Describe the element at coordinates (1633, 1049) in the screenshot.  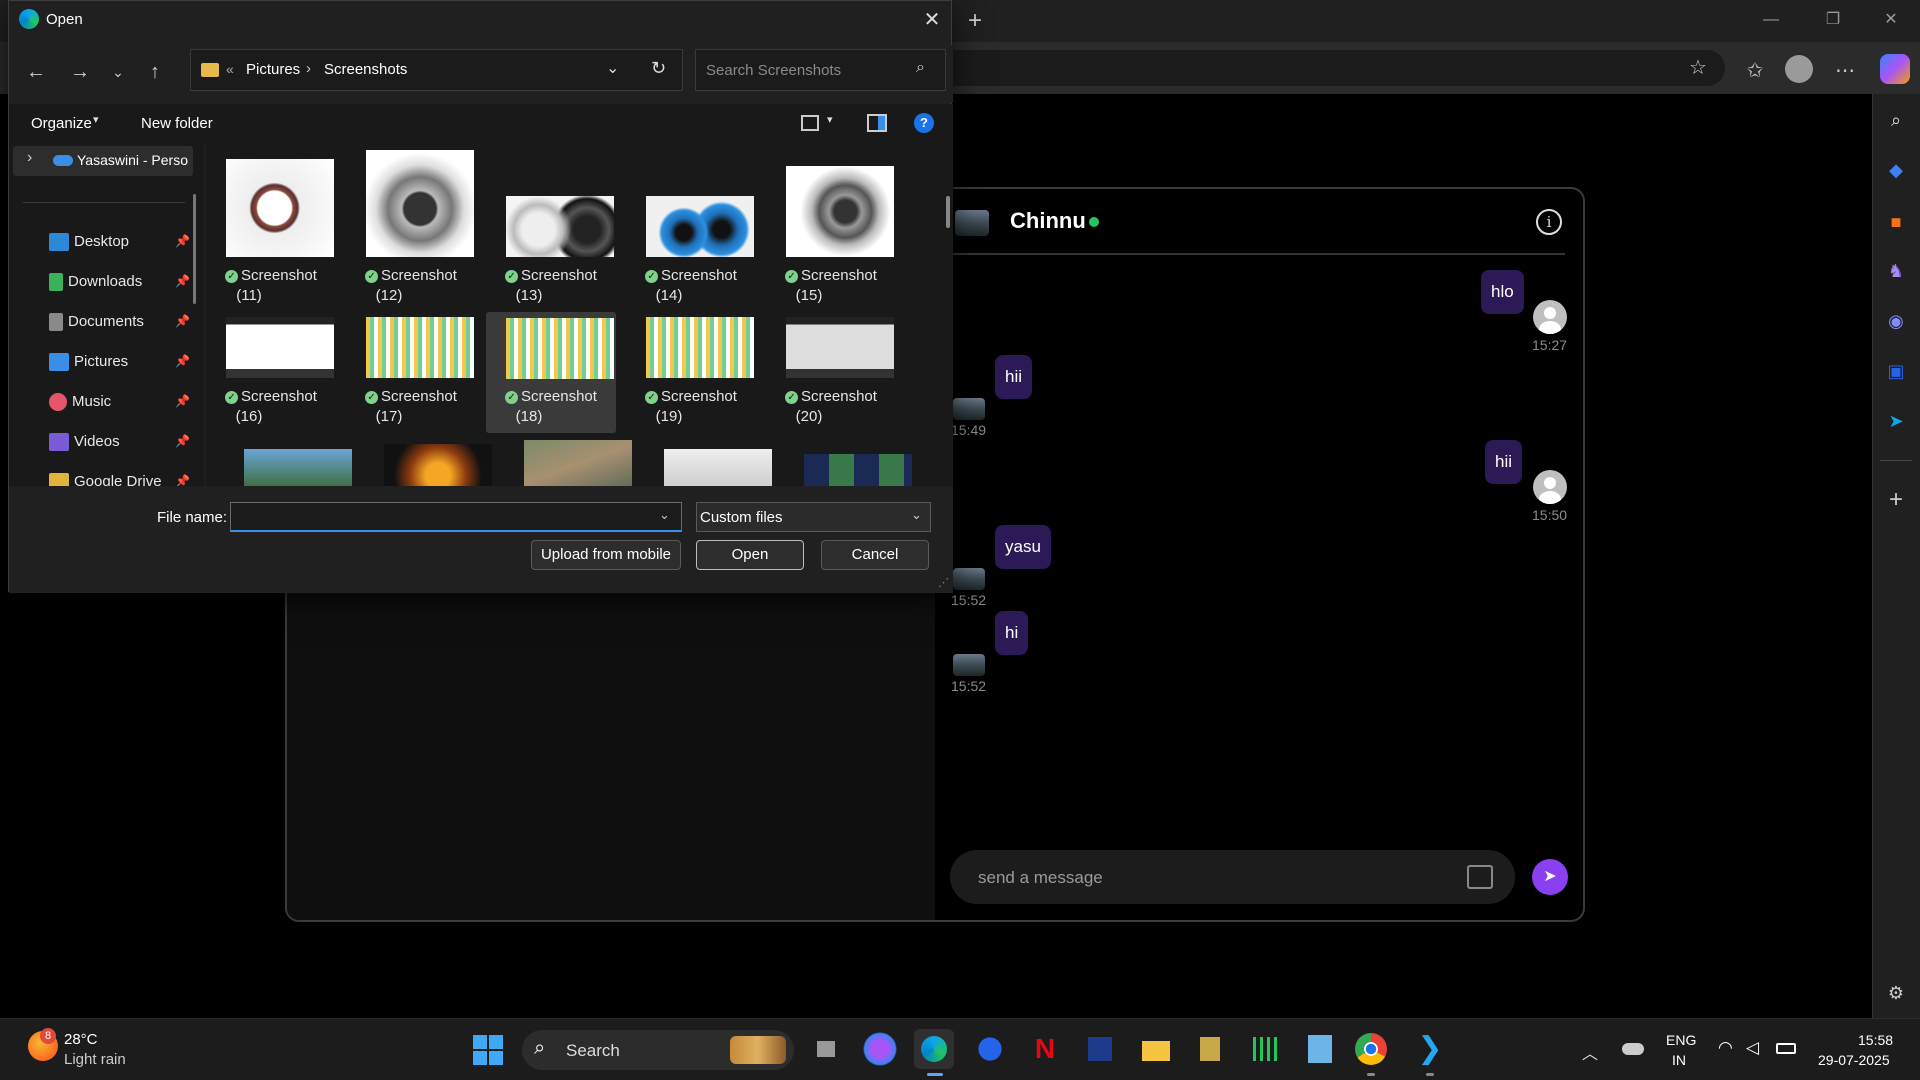
I see `onedrive-tray-icon` at that location.